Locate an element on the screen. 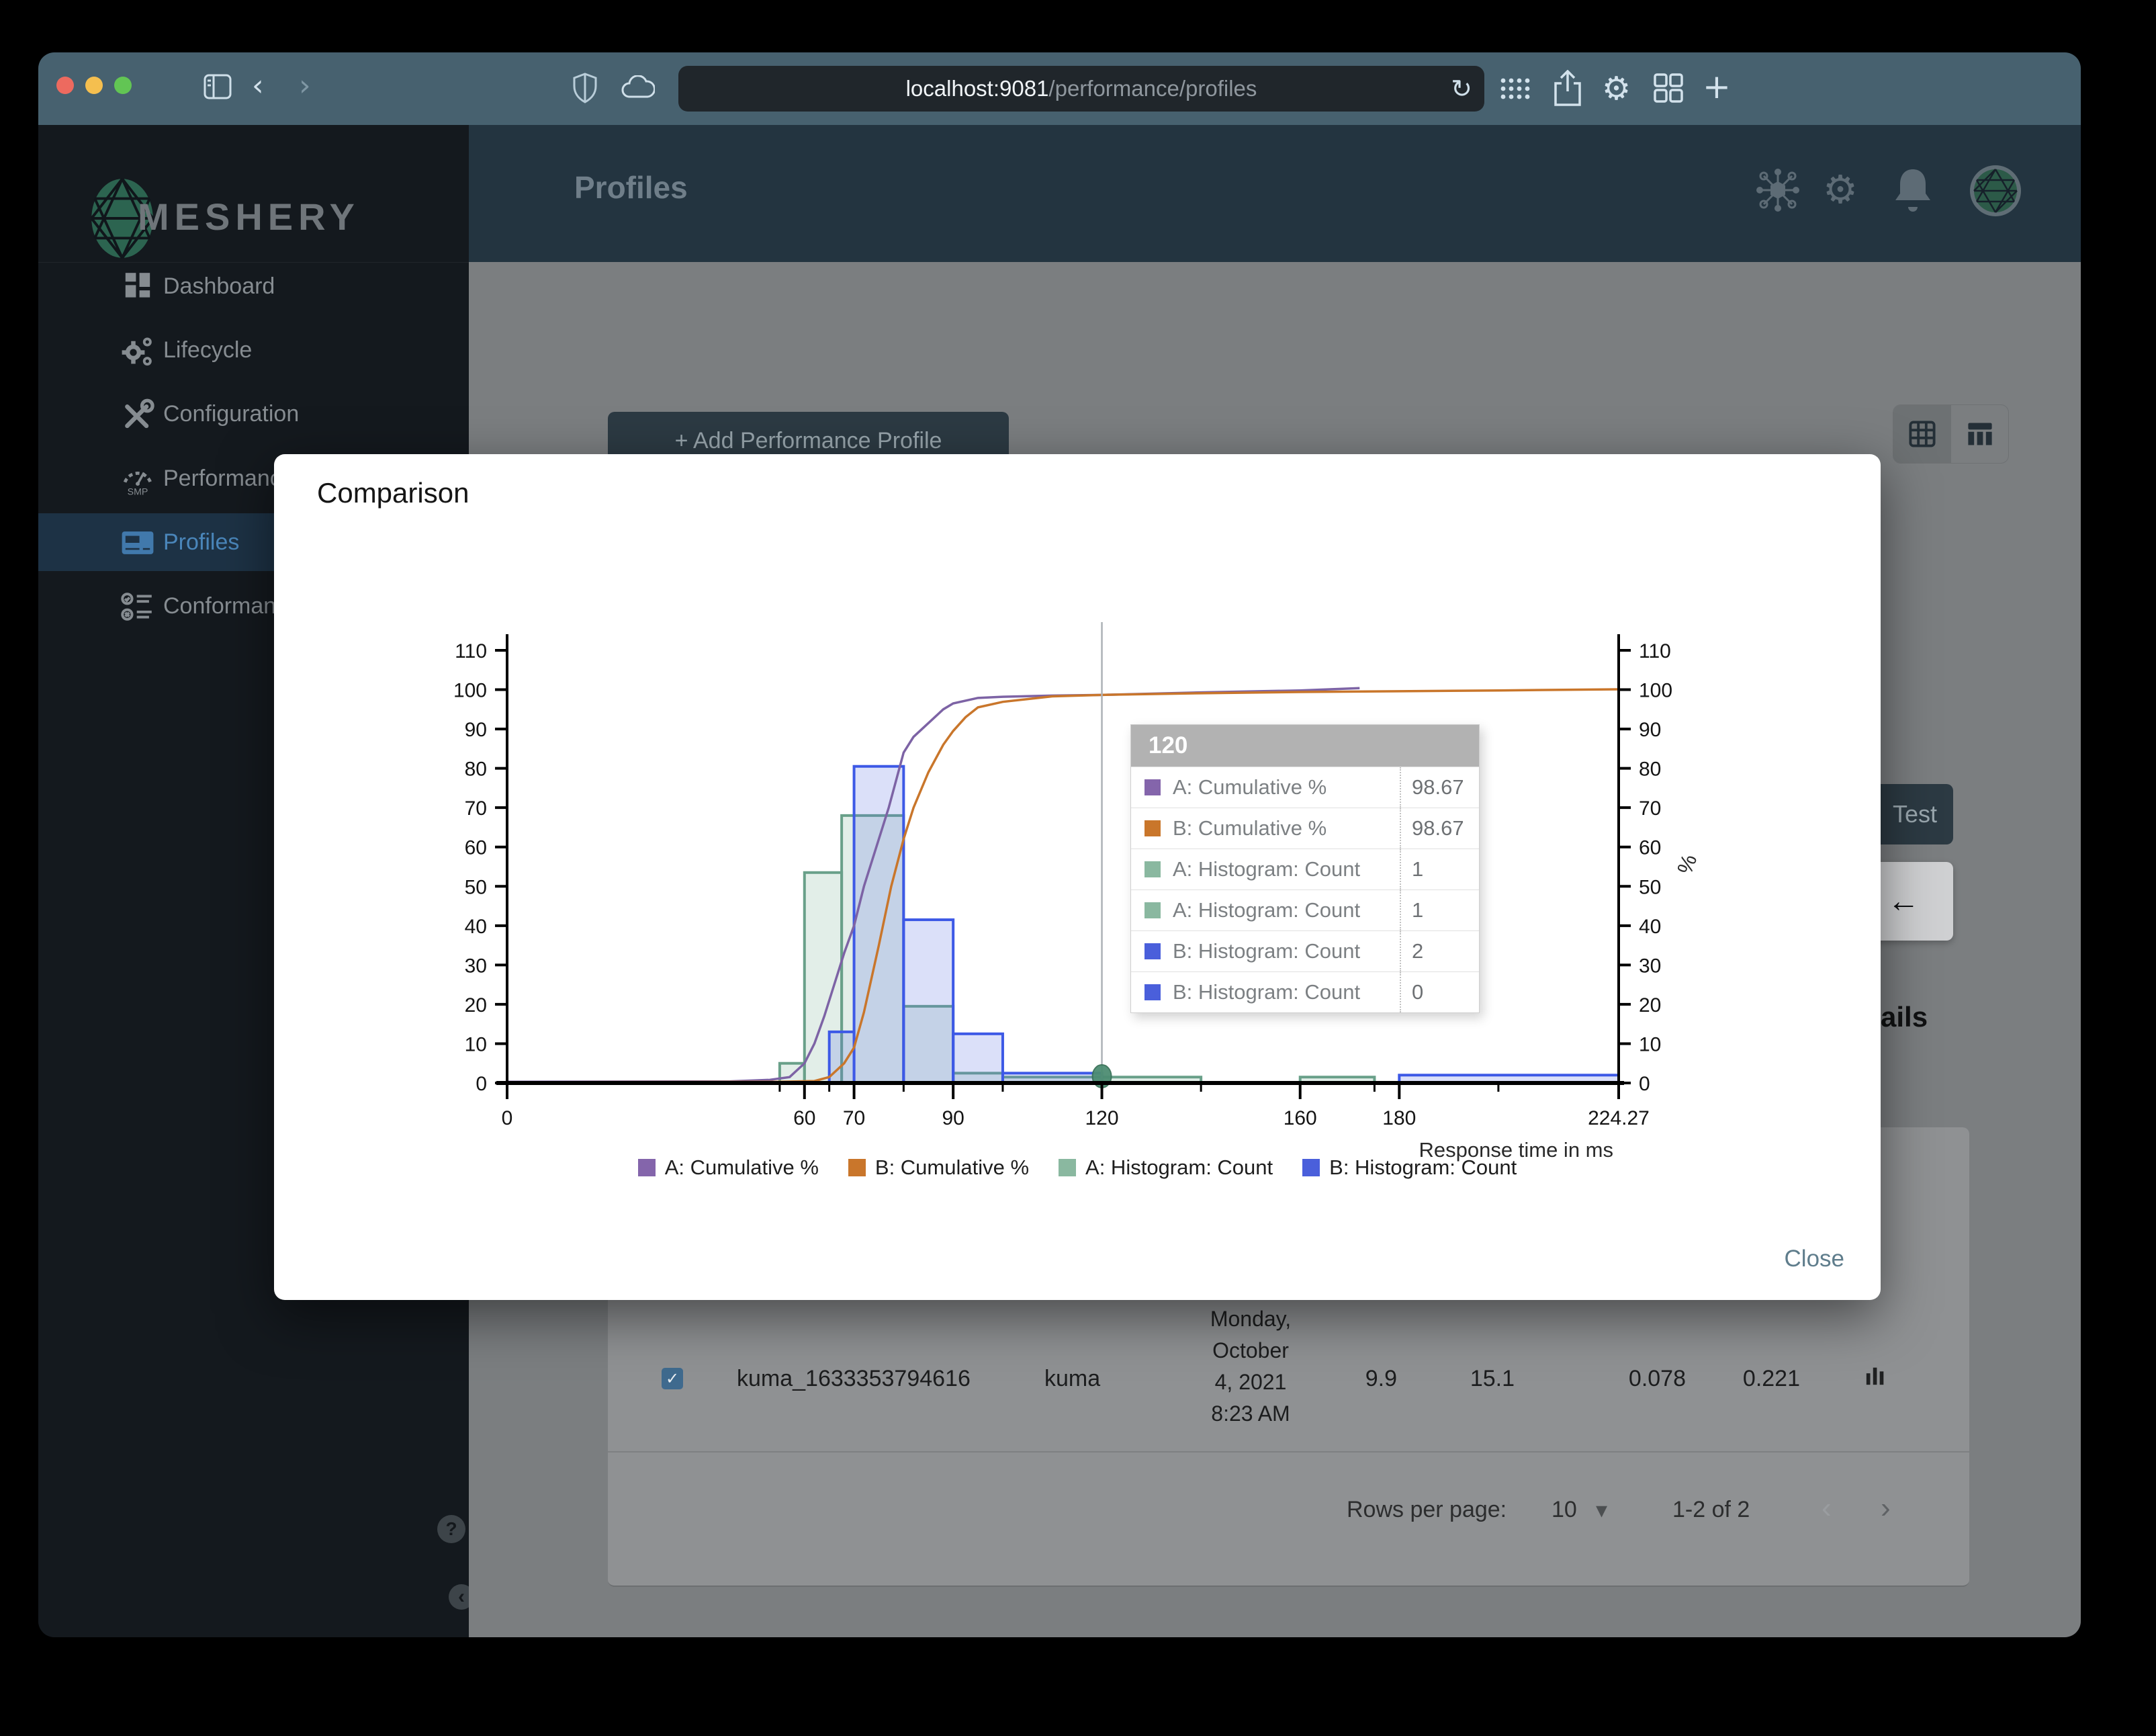  url-host: localhost:9081 is located at coordinates (977, 89).